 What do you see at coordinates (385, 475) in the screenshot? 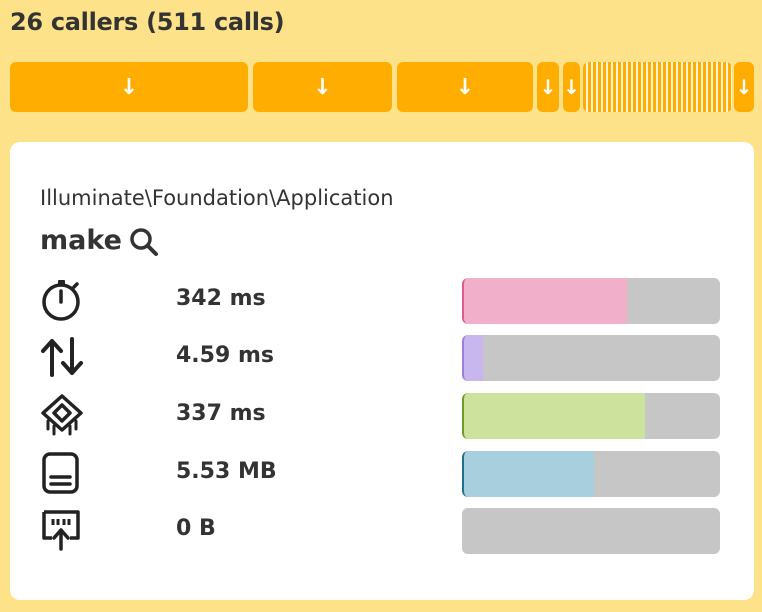
I see `metric-row-memory: 5.53 MB` at bounding box center [385, 475].